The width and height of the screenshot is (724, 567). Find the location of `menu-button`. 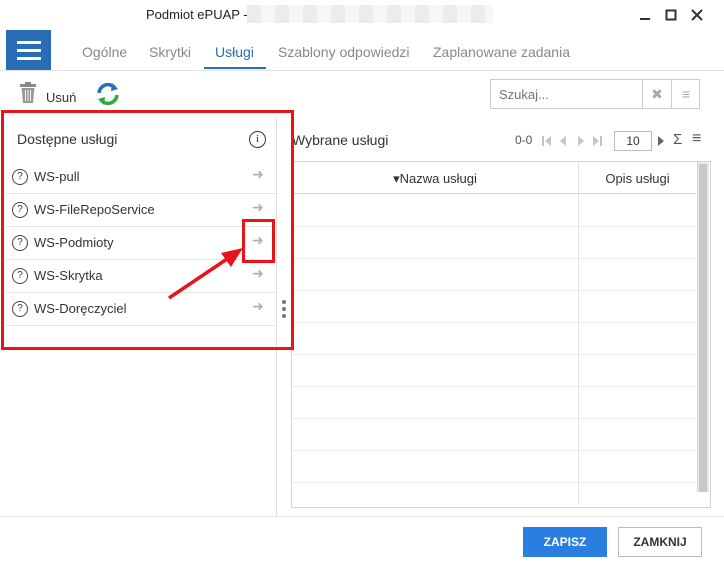

menu-button is located at coordinates (28, 50).